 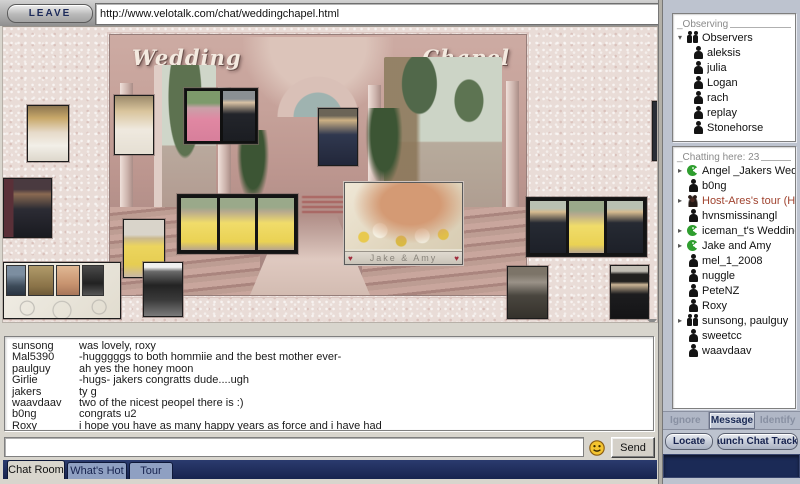 What do you see at coordinates (731, 466) in the screenshot?
I see `sidebar-footer-strip` at bounding box center [731, 466].